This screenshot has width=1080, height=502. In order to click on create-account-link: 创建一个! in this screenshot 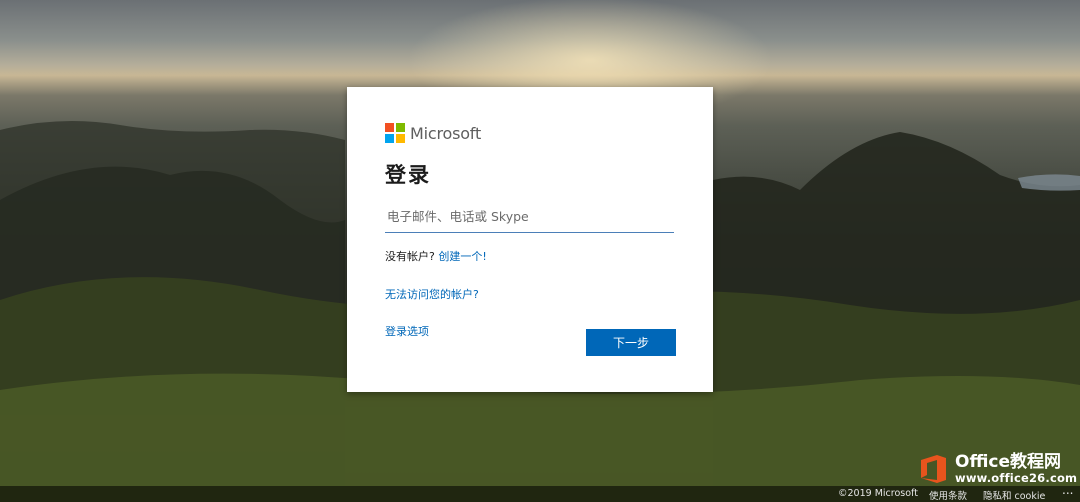, I will do `click(462, 256)`.